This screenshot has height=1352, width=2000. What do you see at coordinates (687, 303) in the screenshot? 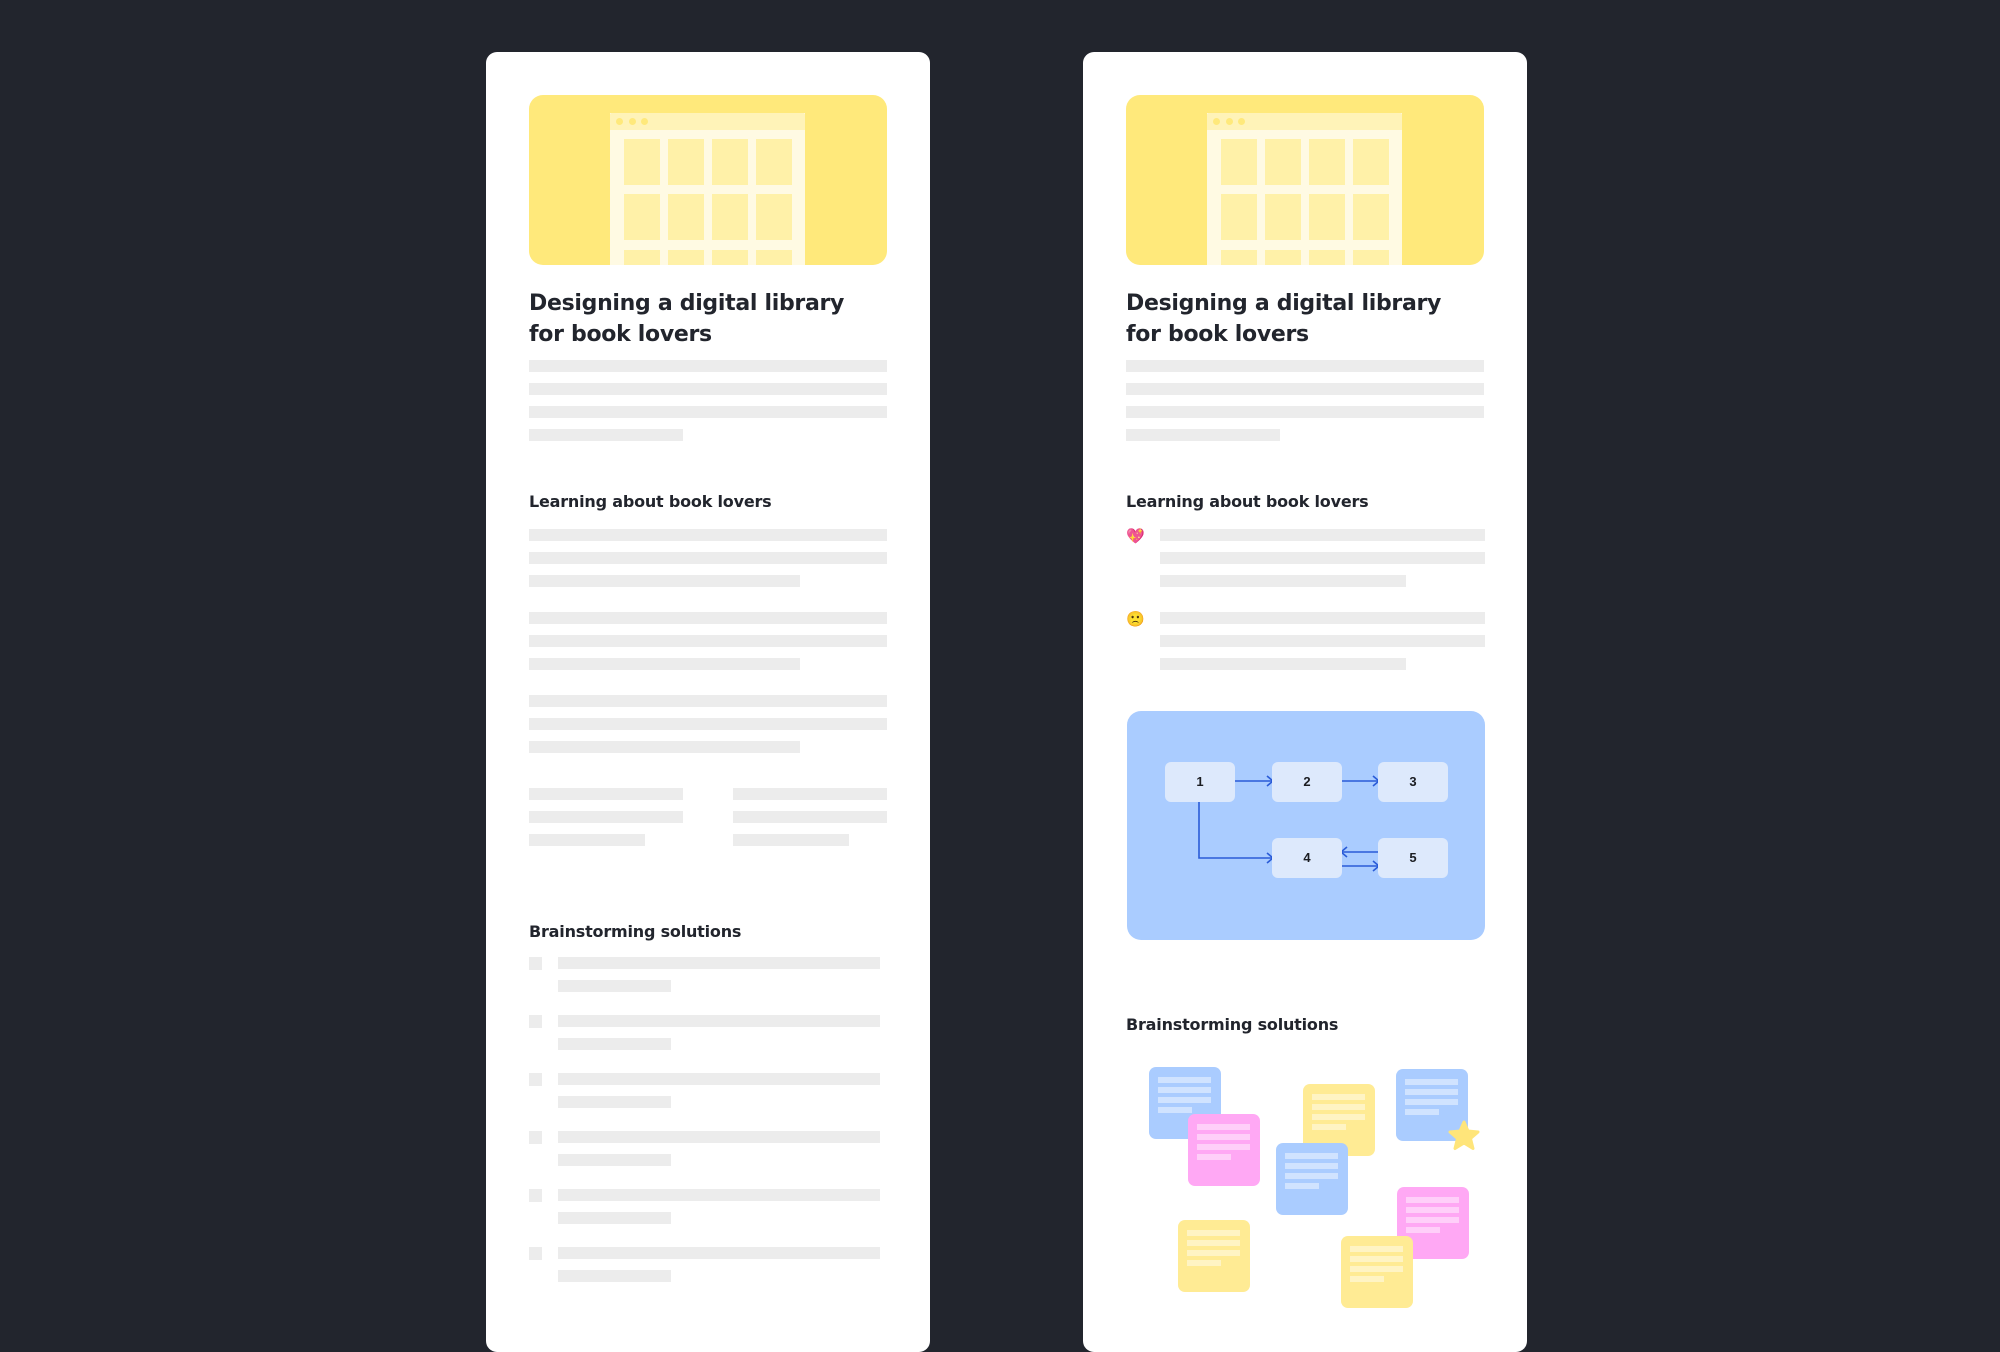
I see `title-line: Designing a digital library` at bounding box center [687, 303].